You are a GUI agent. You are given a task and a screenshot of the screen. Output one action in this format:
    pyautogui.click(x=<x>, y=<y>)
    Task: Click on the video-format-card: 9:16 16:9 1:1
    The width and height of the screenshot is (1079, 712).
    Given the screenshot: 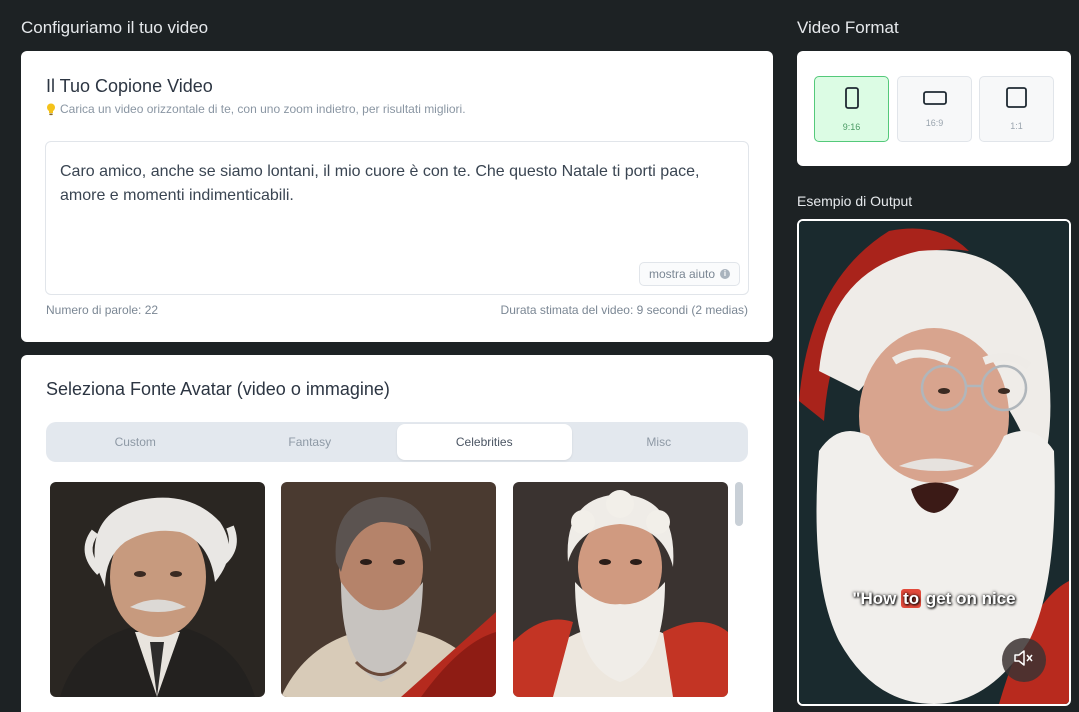 What is the action you would take?
    pyautogui.click(x=934, y=108)
    